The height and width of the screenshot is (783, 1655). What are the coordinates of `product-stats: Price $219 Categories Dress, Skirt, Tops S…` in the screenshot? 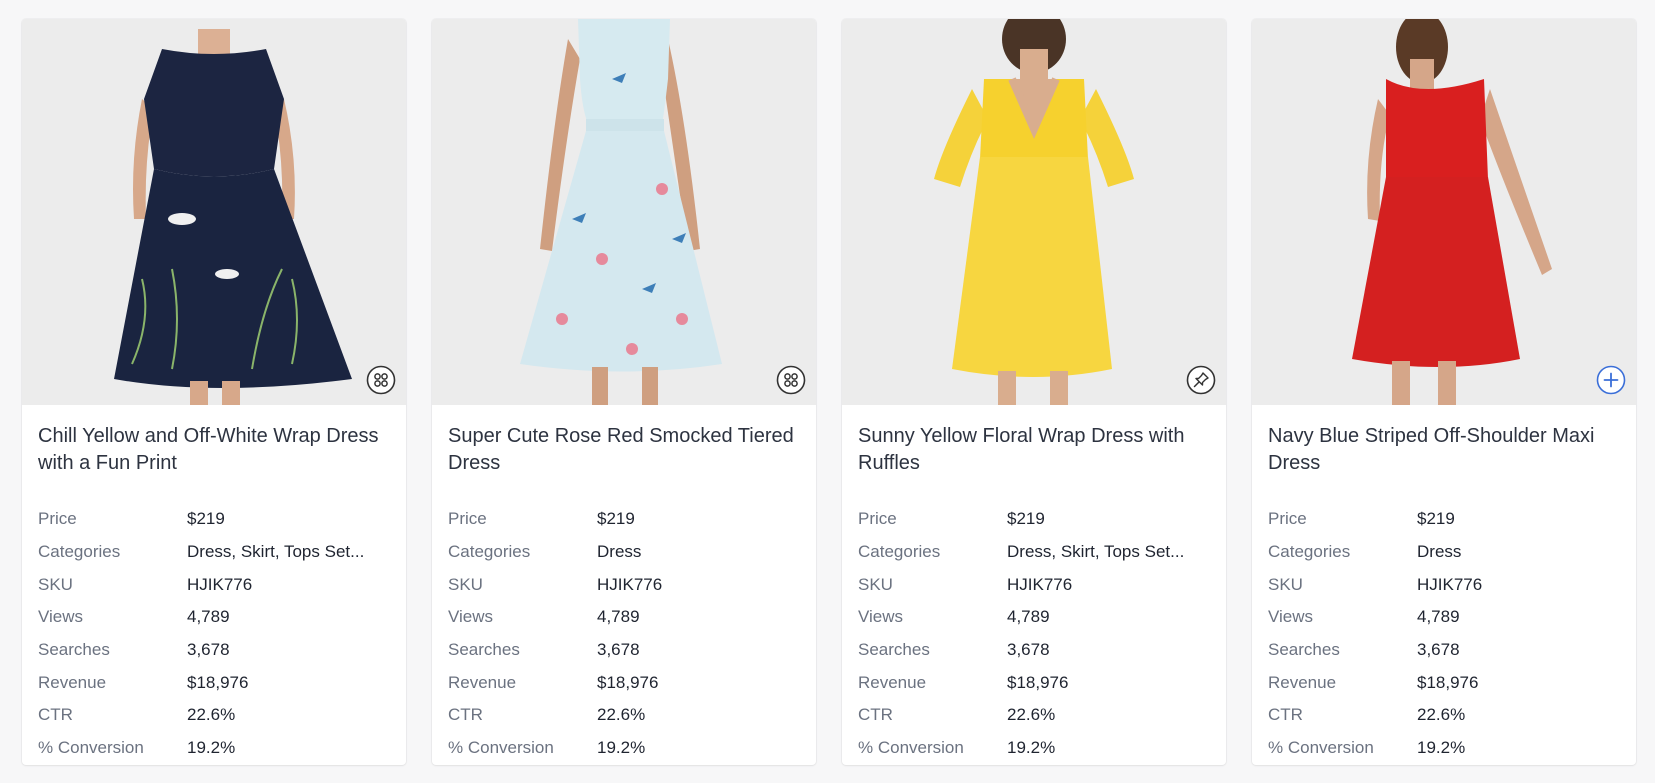 It's located at (1034, 634).